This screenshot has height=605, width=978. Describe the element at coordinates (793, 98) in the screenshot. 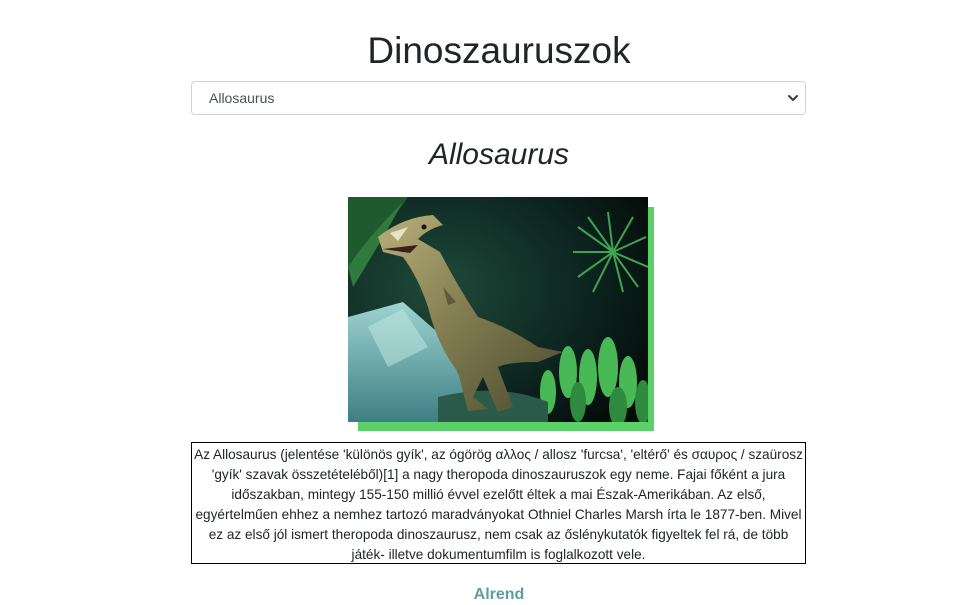

I see `chevron-down-icon` at that location.